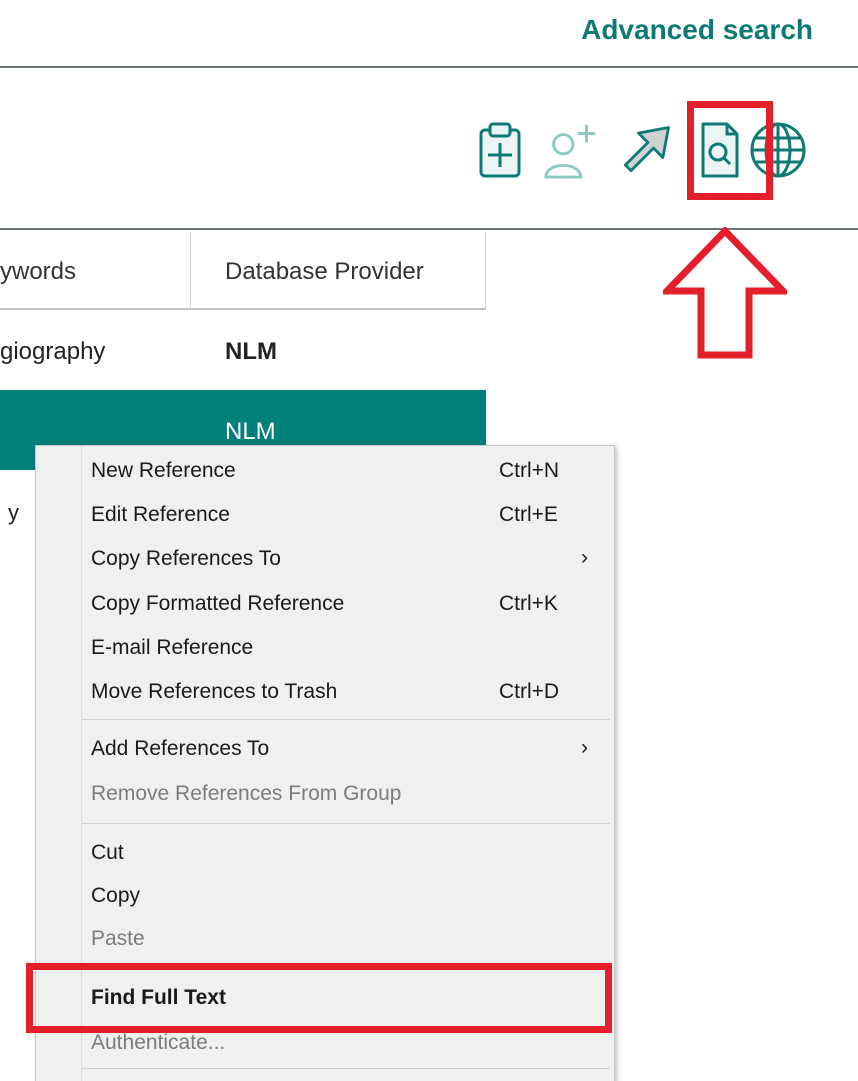  What do you see at coordinates (172, 647) in the screenshot?
I see `menu-item-label: E-mail Reference` at bounding box center [172, 647].